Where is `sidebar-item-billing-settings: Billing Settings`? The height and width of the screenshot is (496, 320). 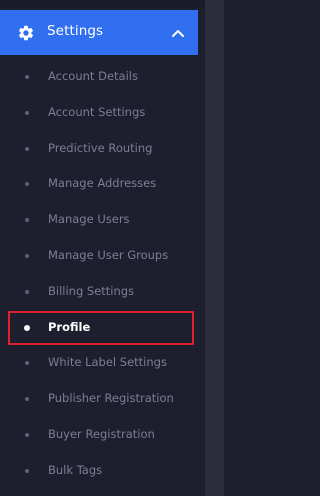 sidebar-item-billing-settings: Billing Settings is located at coordinates (102, 292).